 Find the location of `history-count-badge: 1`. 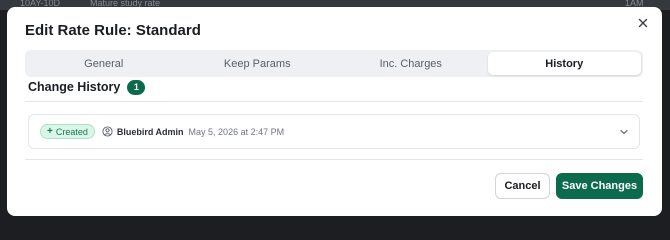

history-count-badge: 1 is located at coordinates (136, 87).